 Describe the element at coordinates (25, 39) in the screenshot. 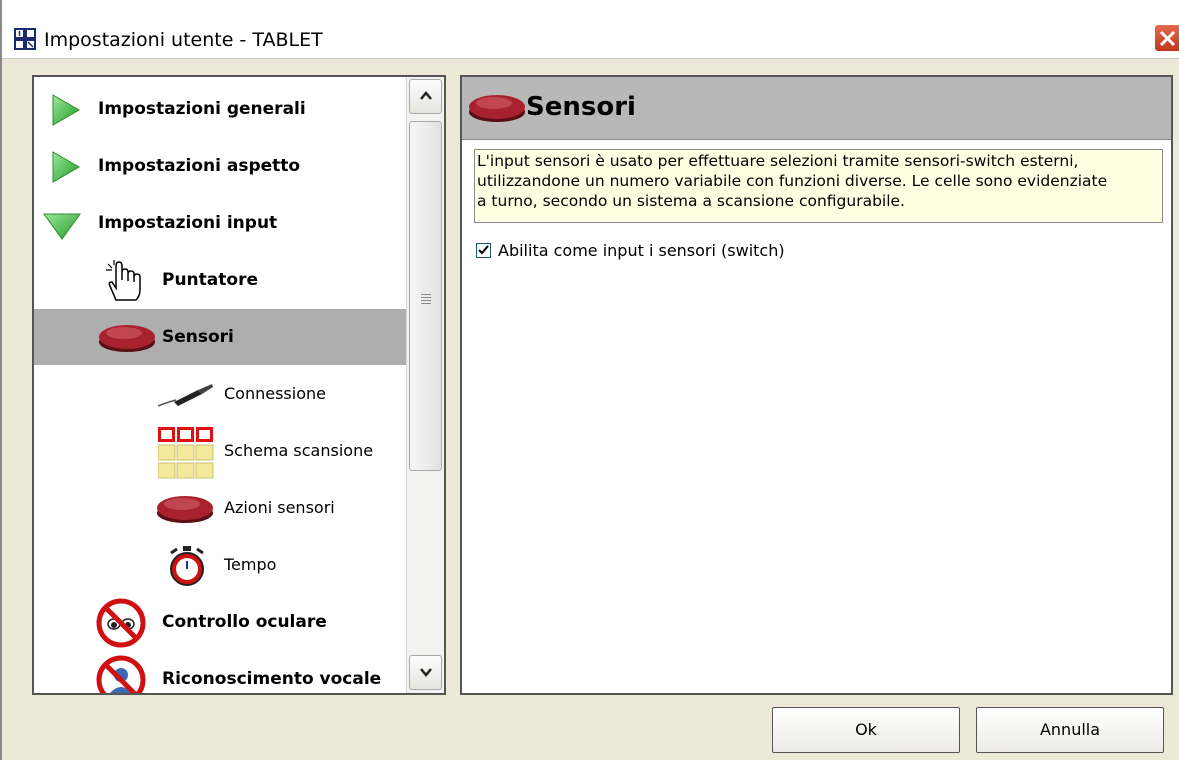

I see `app-grid-icon` at that location.